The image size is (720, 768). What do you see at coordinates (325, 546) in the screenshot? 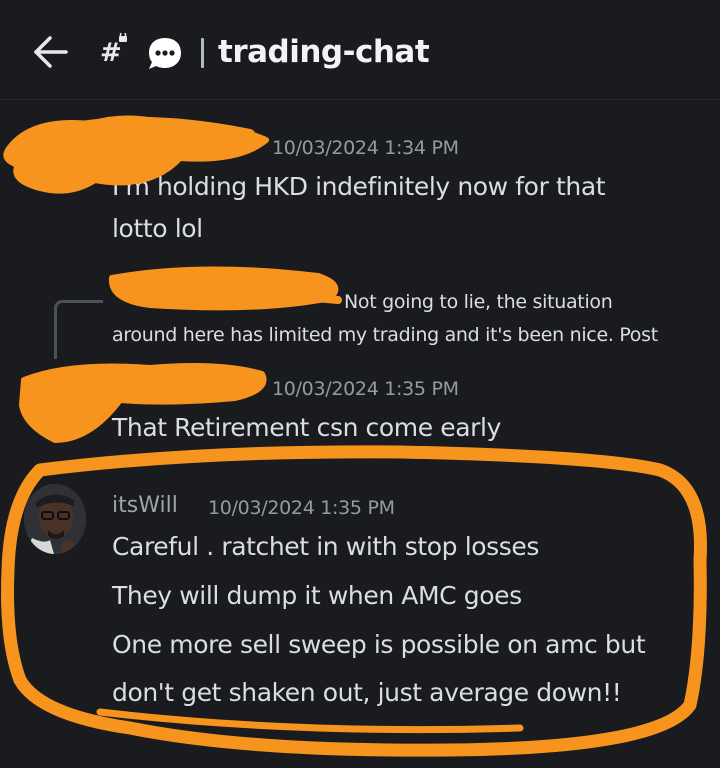
I see `message-line: Careful . ratchet in with stop losses` at bounding box center [325, 546].